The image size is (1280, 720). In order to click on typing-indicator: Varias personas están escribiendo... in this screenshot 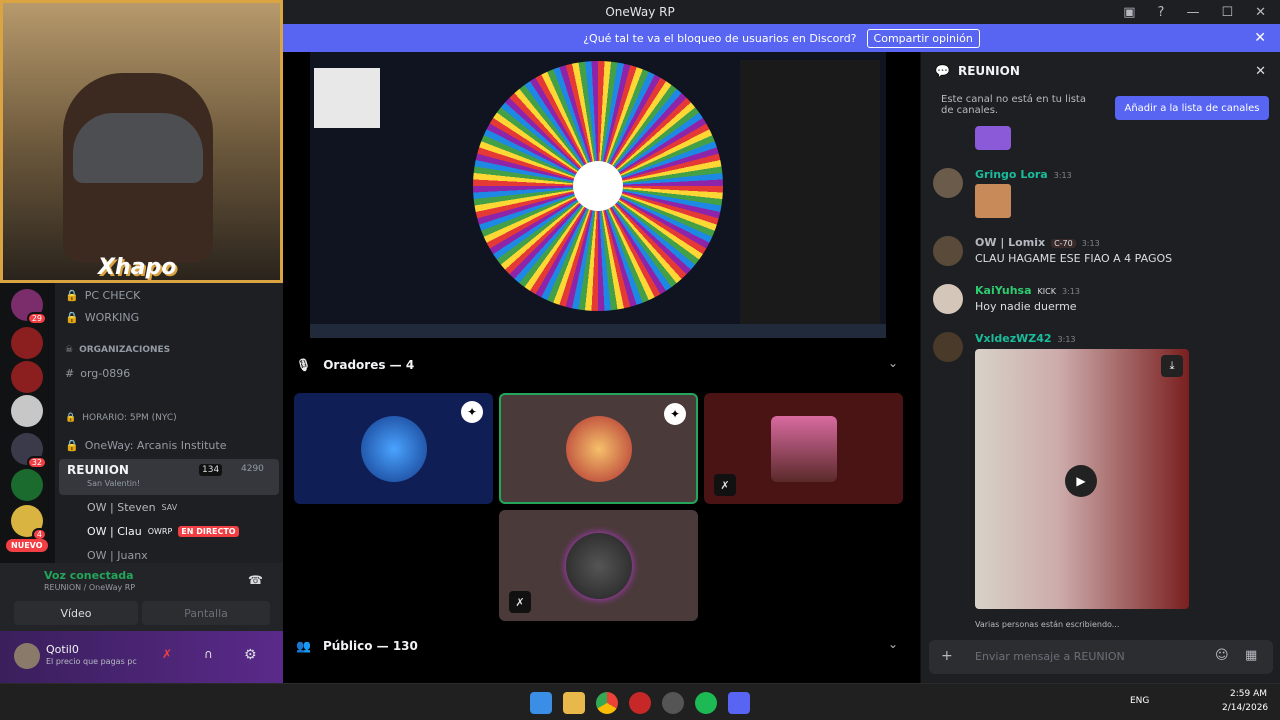, I will do `click(1047, 624)`.